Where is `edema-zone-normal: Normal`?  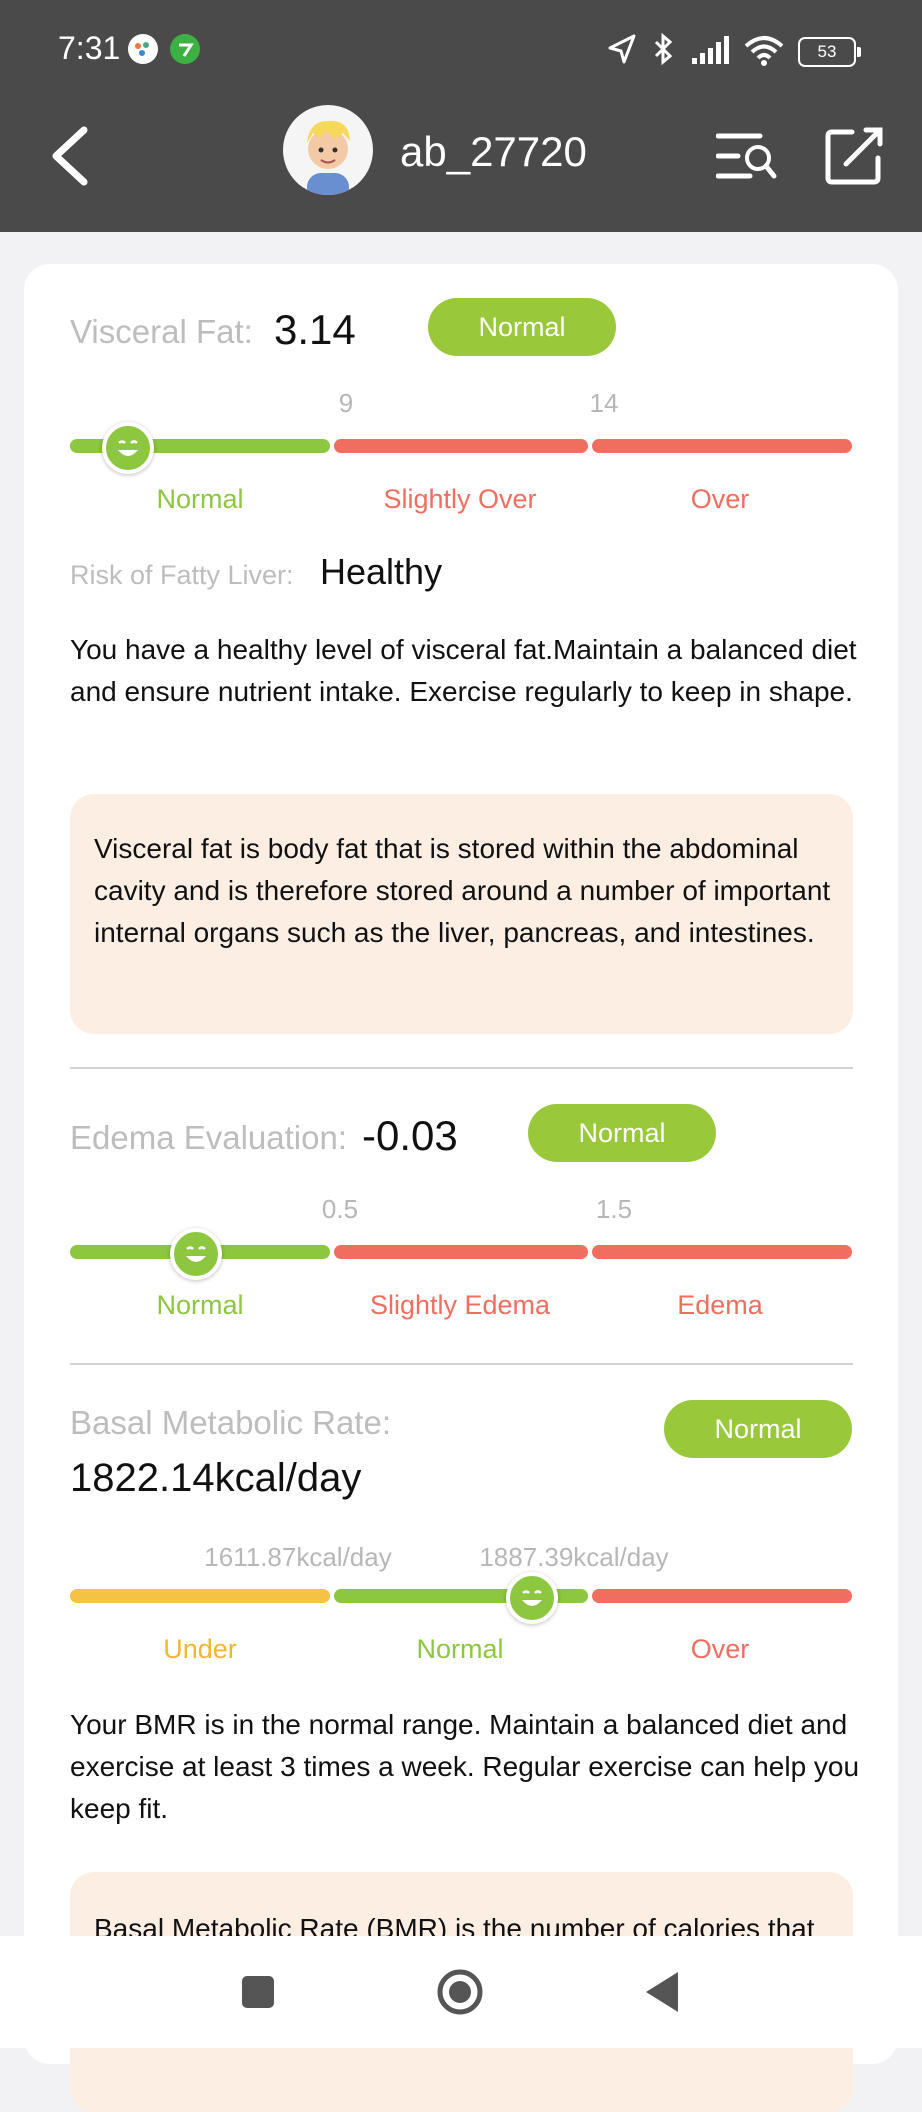
edema-zone-normal: Normal is located at coordinates (200, 1305).